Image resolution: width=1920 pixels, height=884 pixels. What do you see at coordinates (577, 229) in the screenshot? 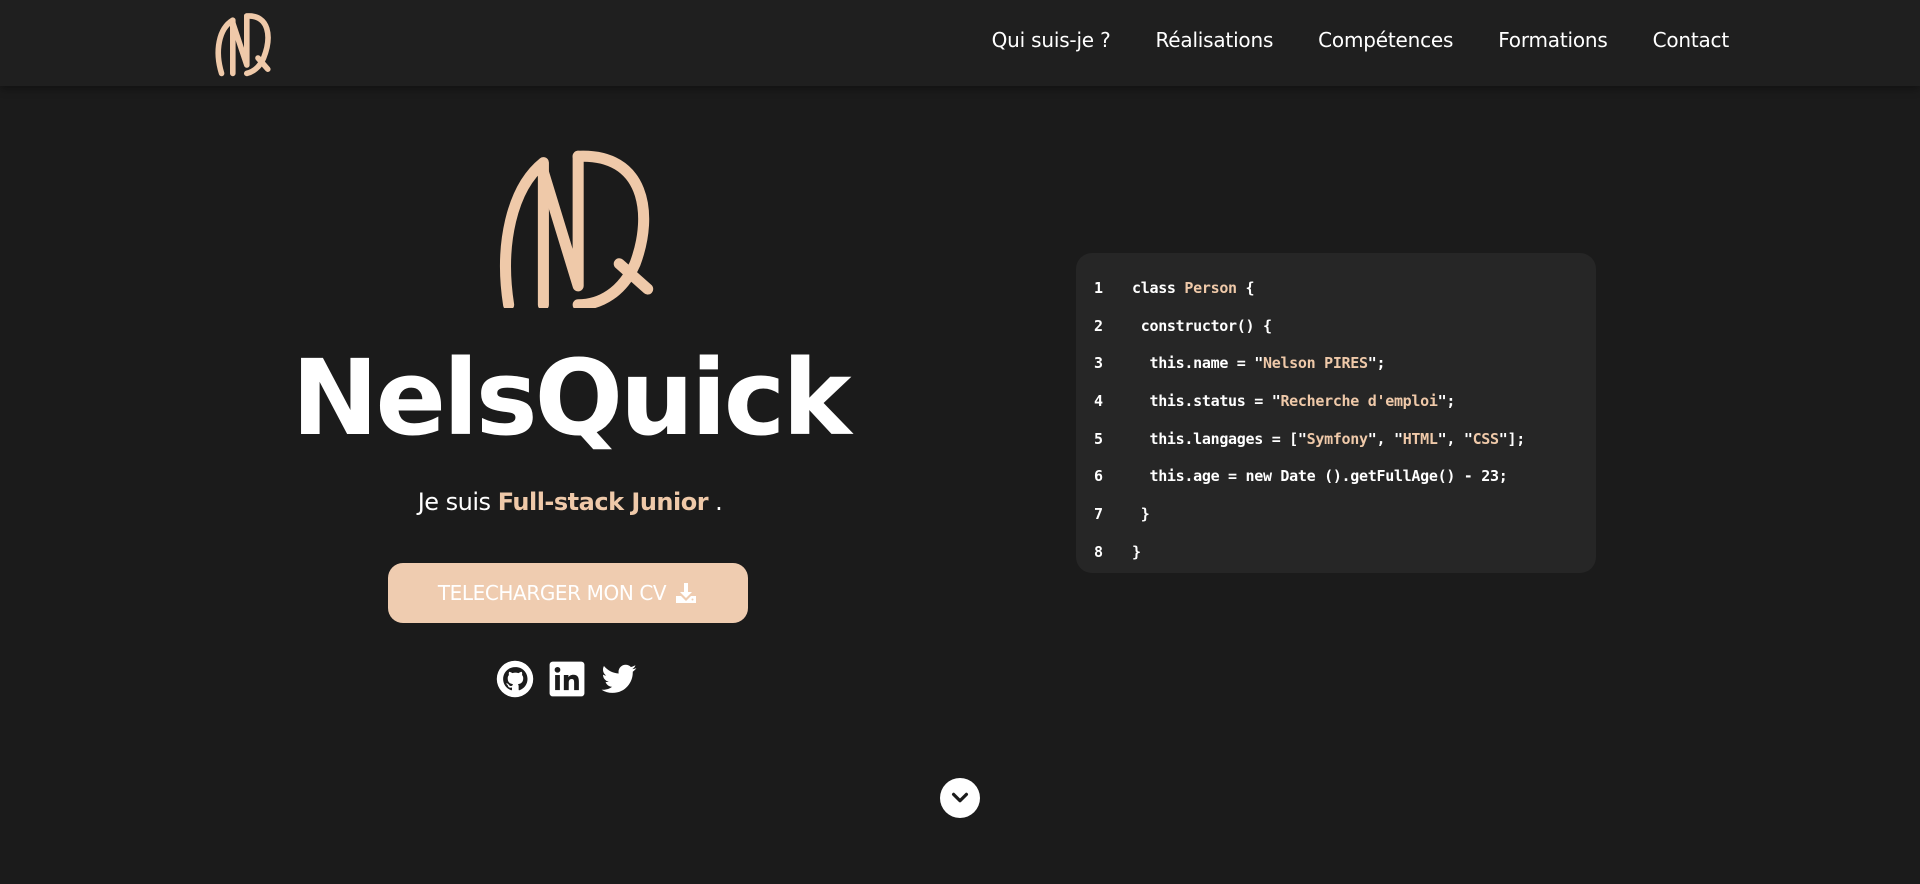
I see `hero-logo-icon` at bounding box center [577, 229].